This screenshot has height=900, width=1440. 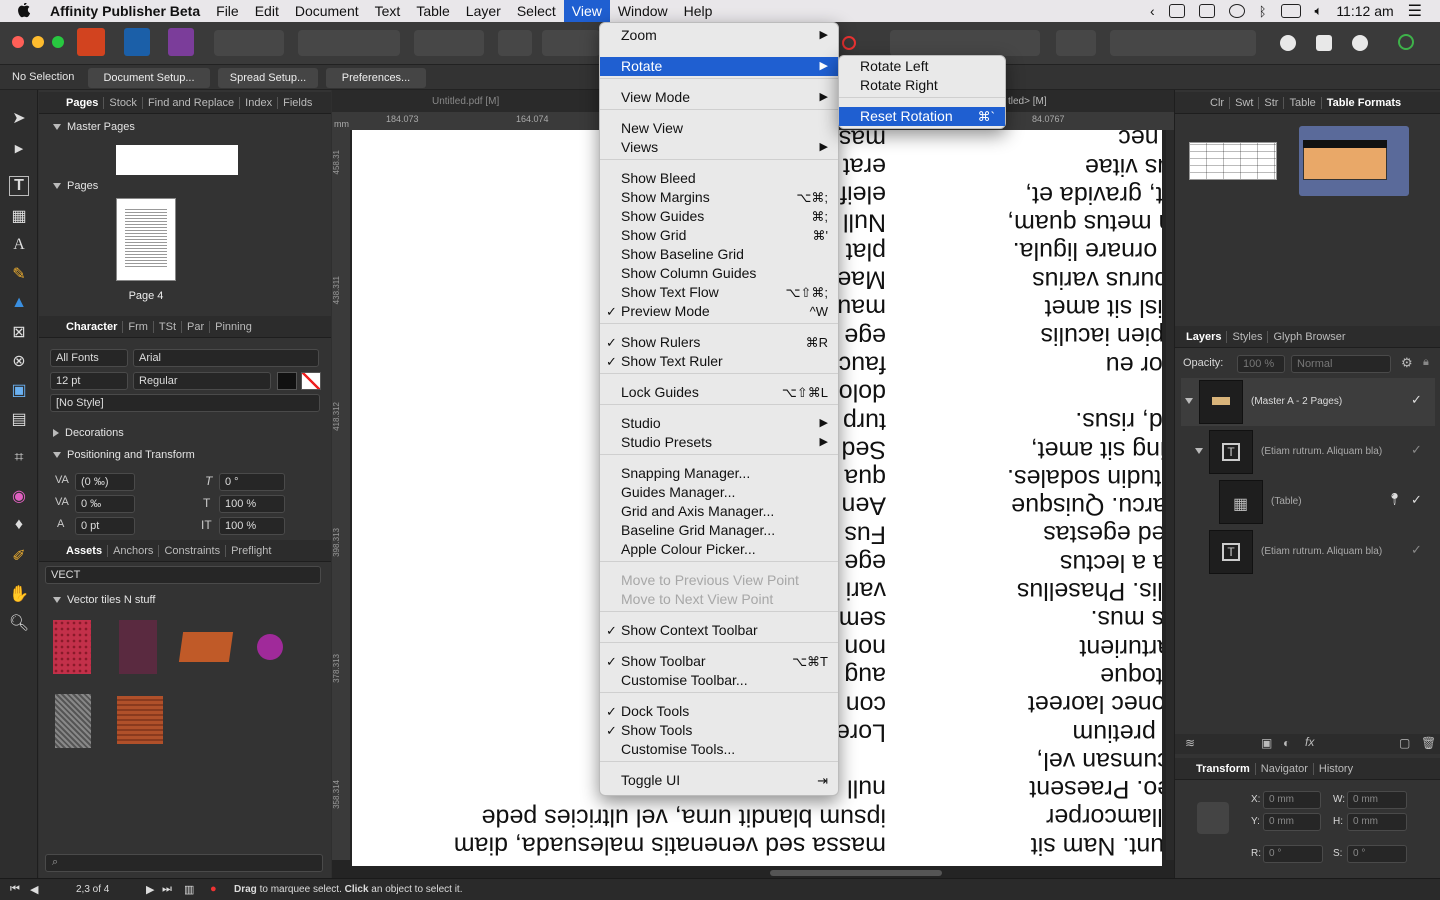 I want to click on spread-icon: ▥, so click(x=189, y=889).